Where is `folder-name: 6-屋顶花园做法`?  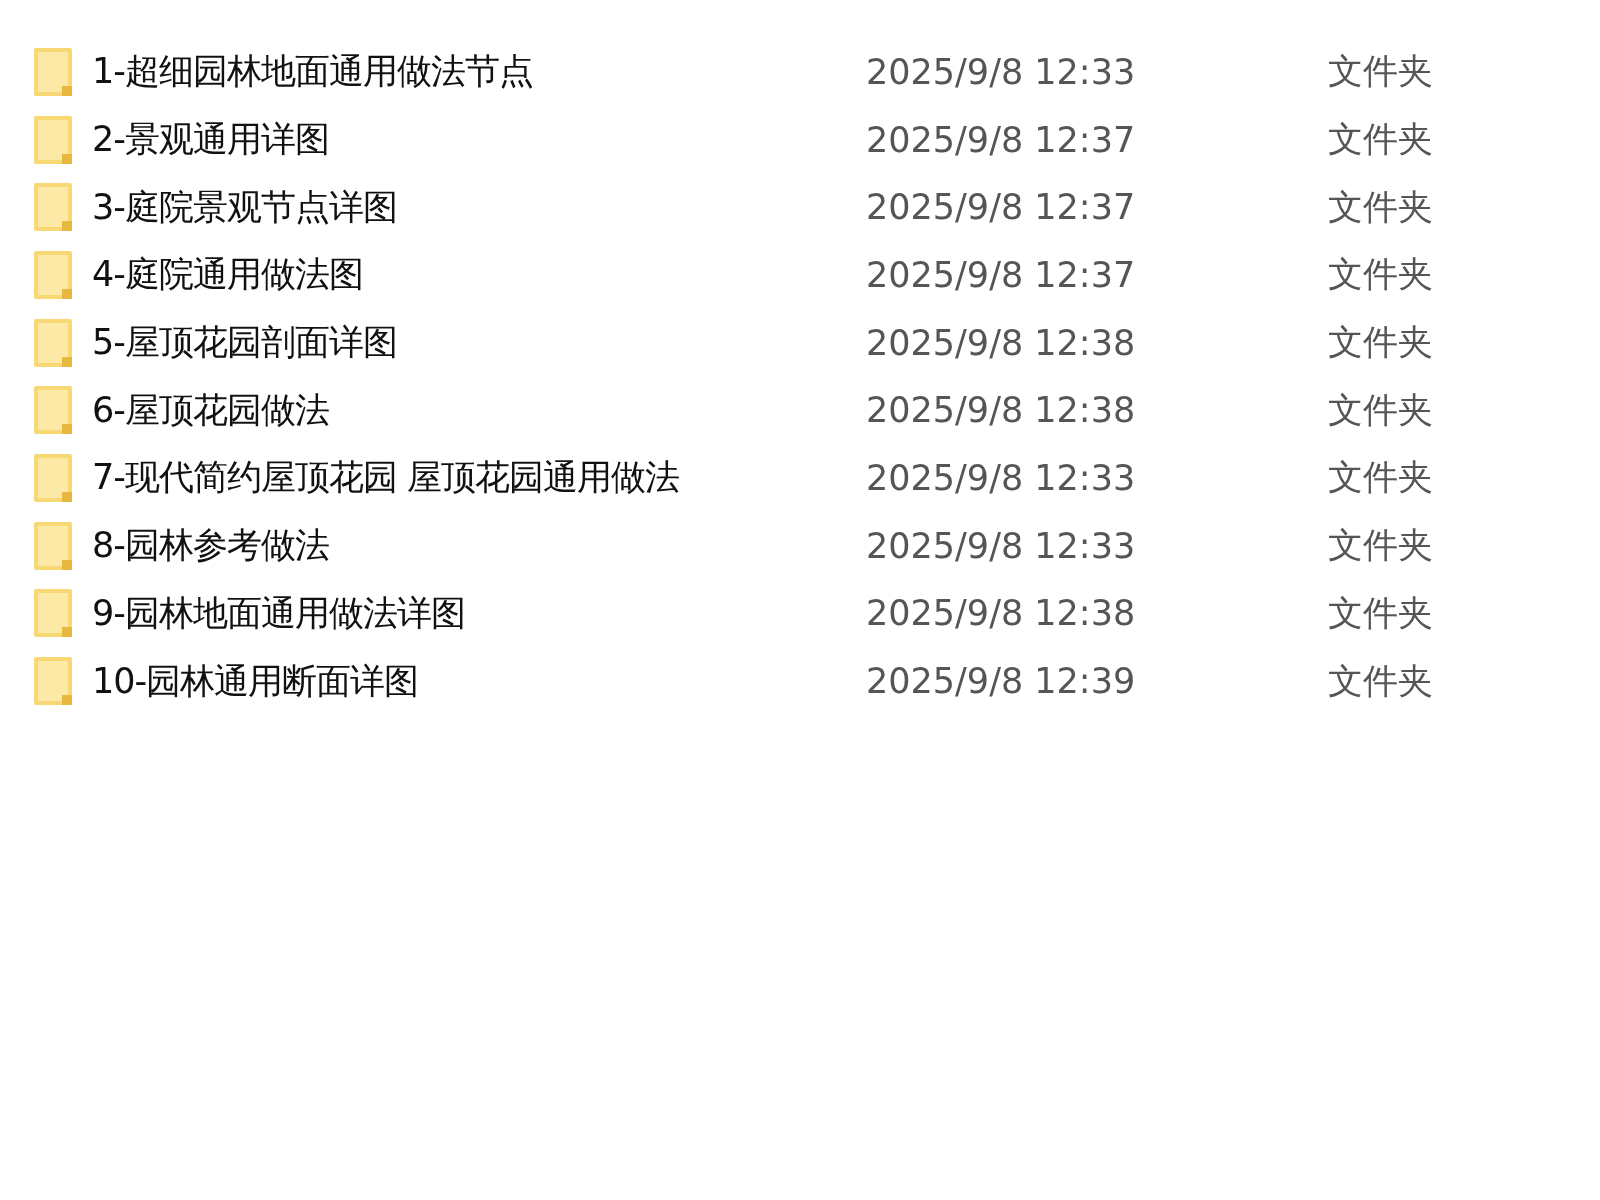
folder-name: 6-屋顶花园做法 is located at coordinates (479, 410).